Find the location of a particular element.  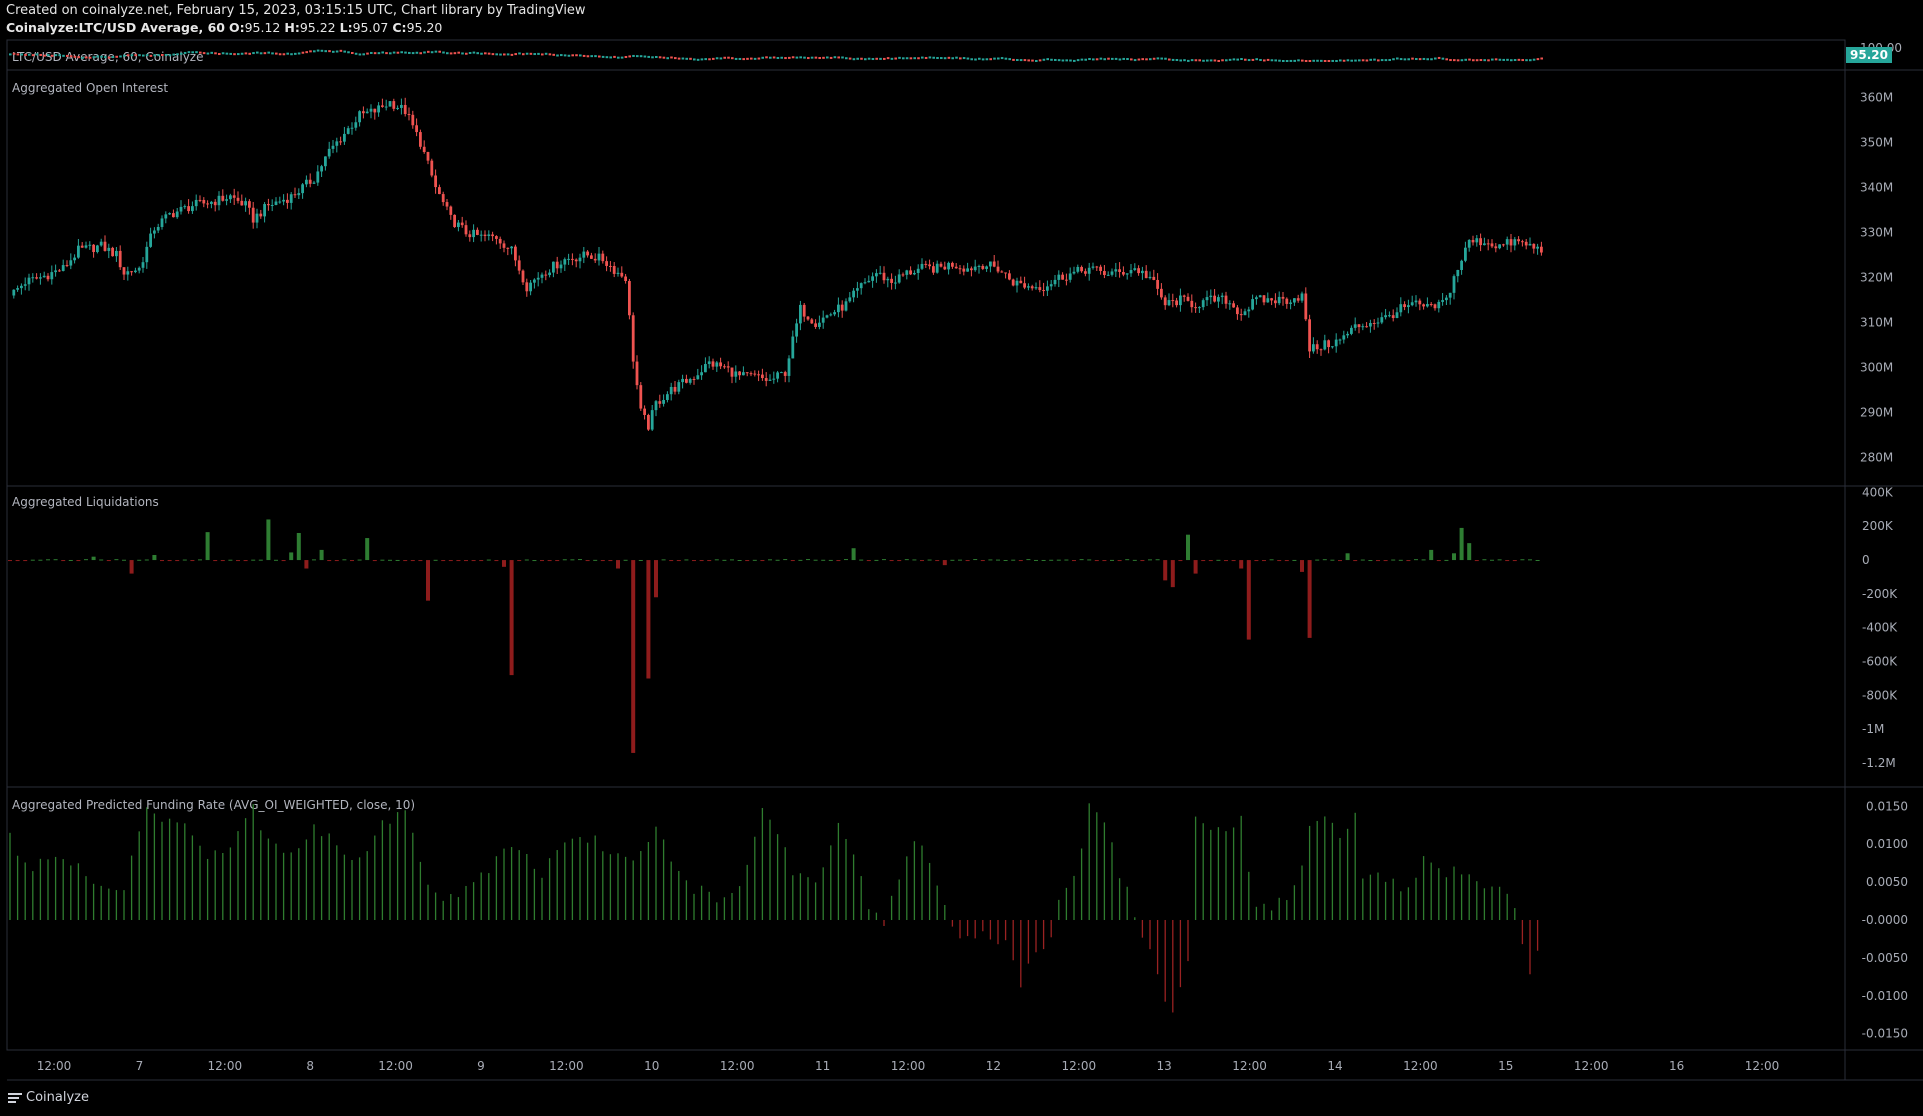

oi-y-tick-label: 310M is located at coordinates (1876, 323).